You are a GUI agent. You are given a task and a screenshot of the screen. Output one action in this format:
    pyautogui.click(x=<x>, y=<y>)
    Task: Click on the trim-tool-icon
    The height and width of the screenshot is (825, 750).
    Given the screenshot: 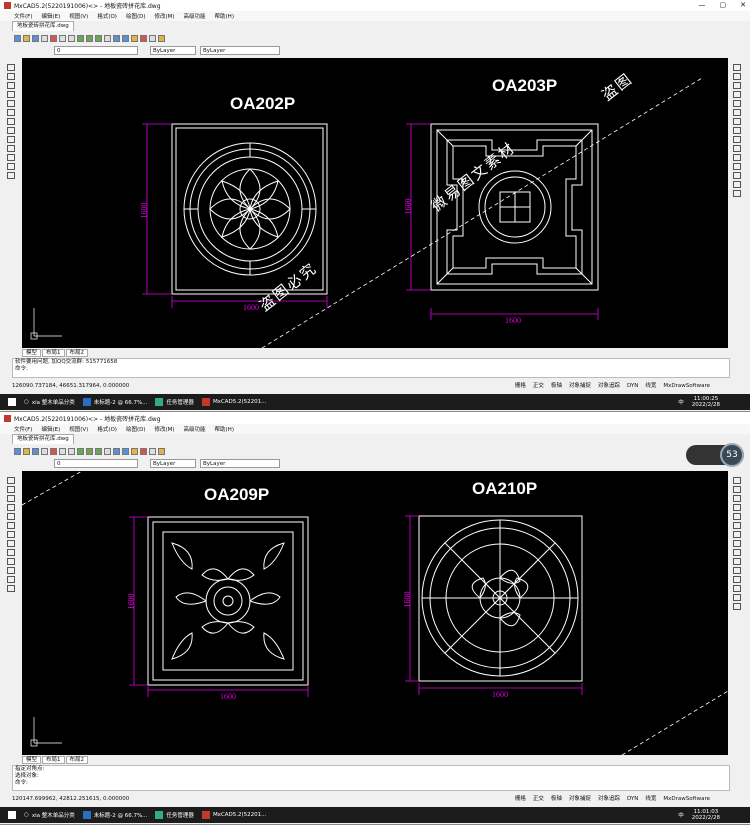 What is the action you would take?
    pyautogui.click(x=737, y=561)
    